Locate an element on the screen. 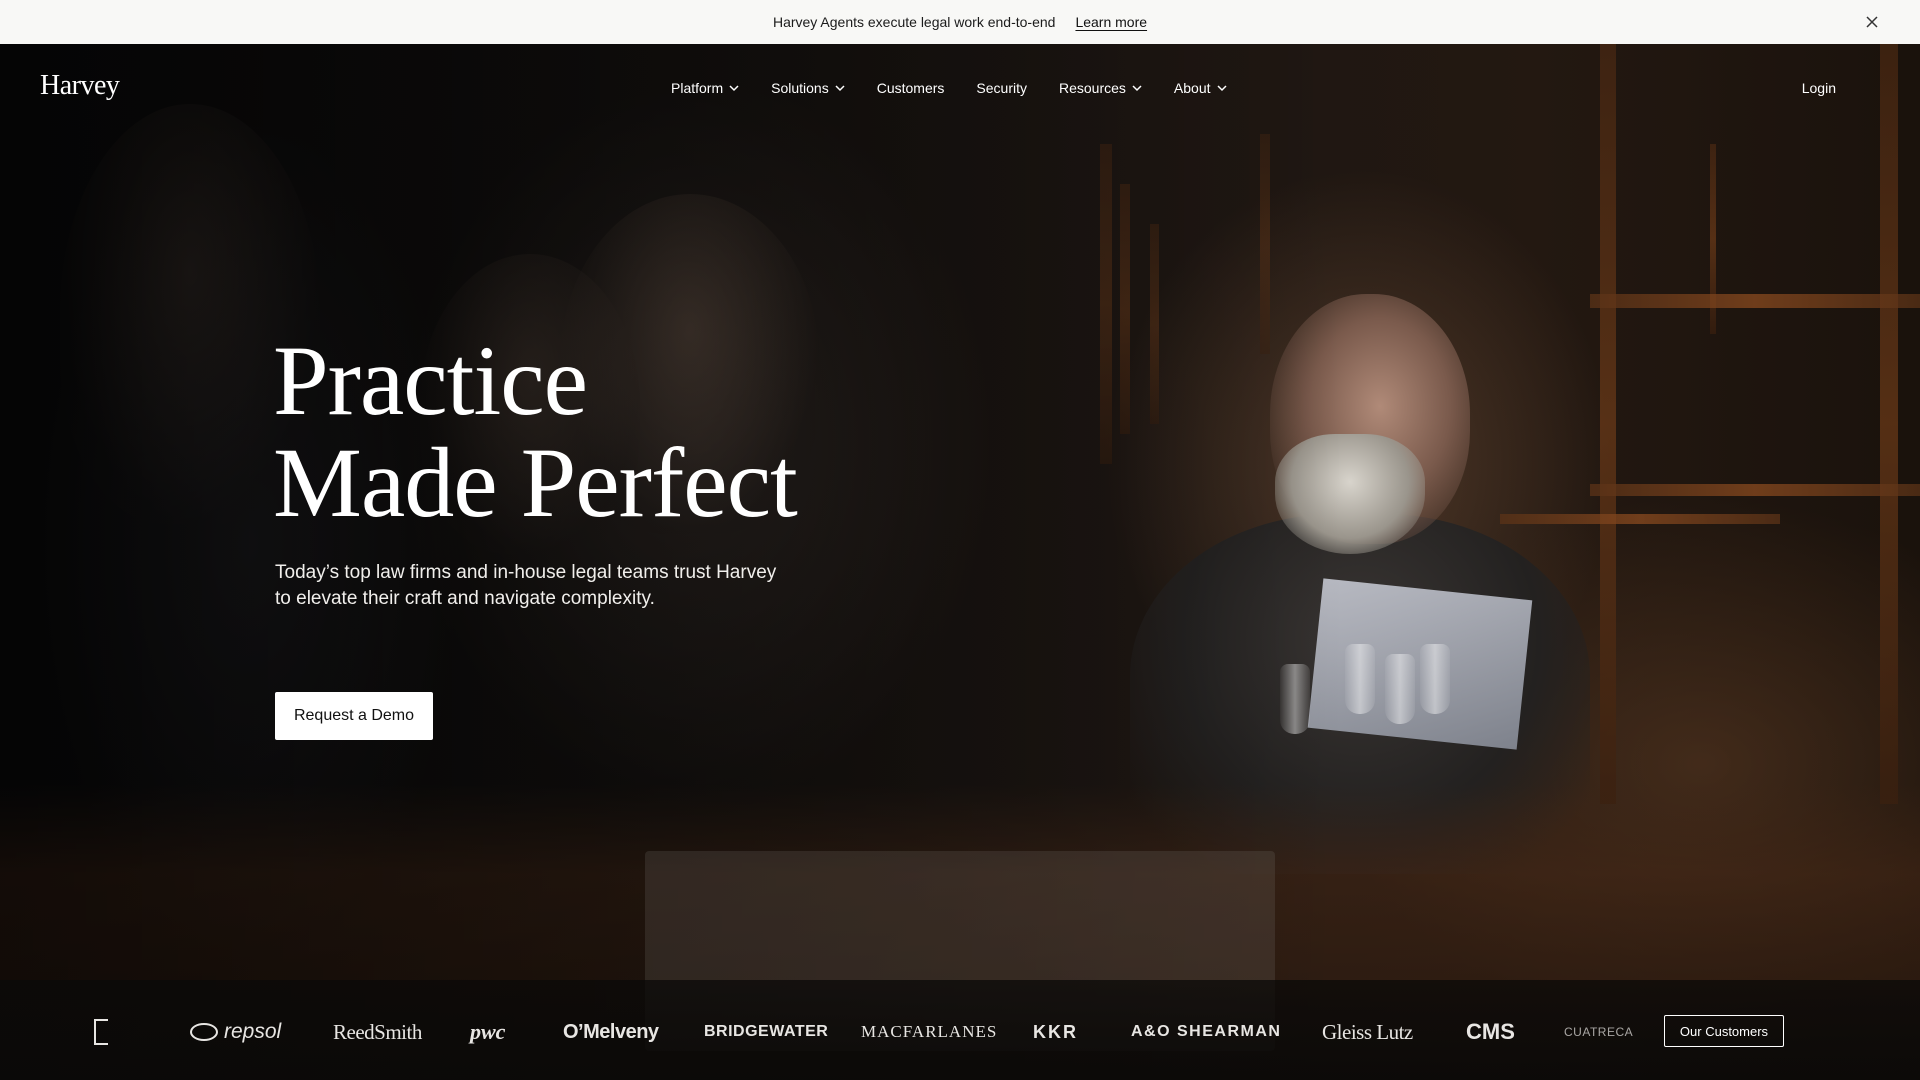 The height and width of the screenshot is (1080, 1920). nav-platform: Platform is located at coordinates (705, 88).